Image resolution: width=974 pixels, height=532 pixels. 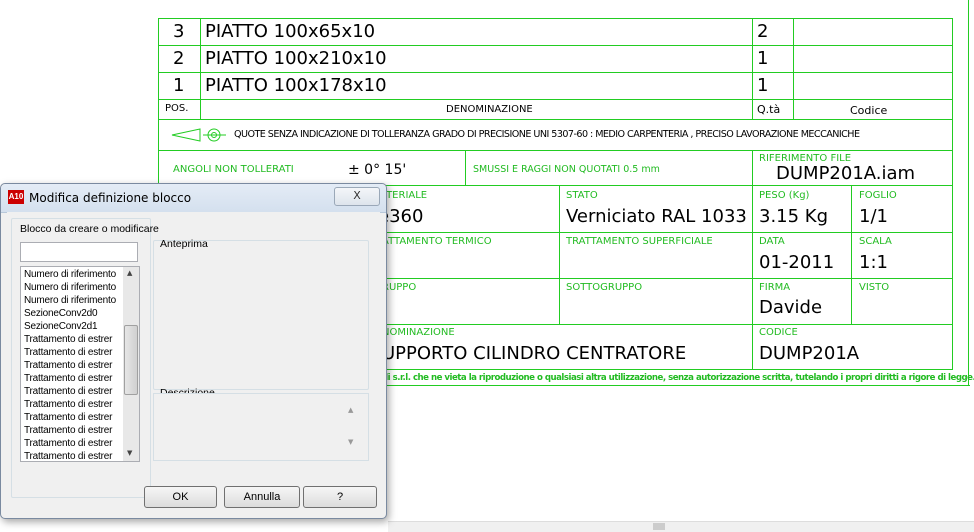 What do you see at coordinates (681, 526) in the screenshot?
I see `horizontal-scrollbar` at bounding box center [681, 526].